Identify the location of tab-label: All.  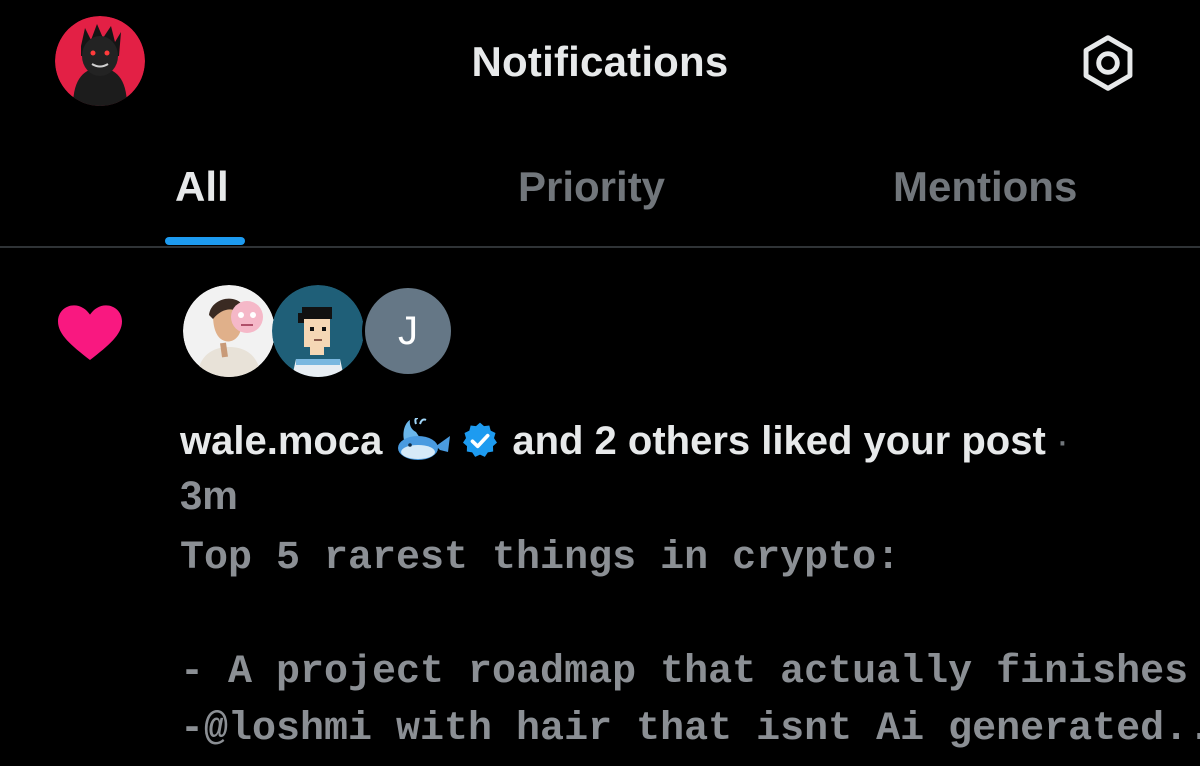
(202, 186).